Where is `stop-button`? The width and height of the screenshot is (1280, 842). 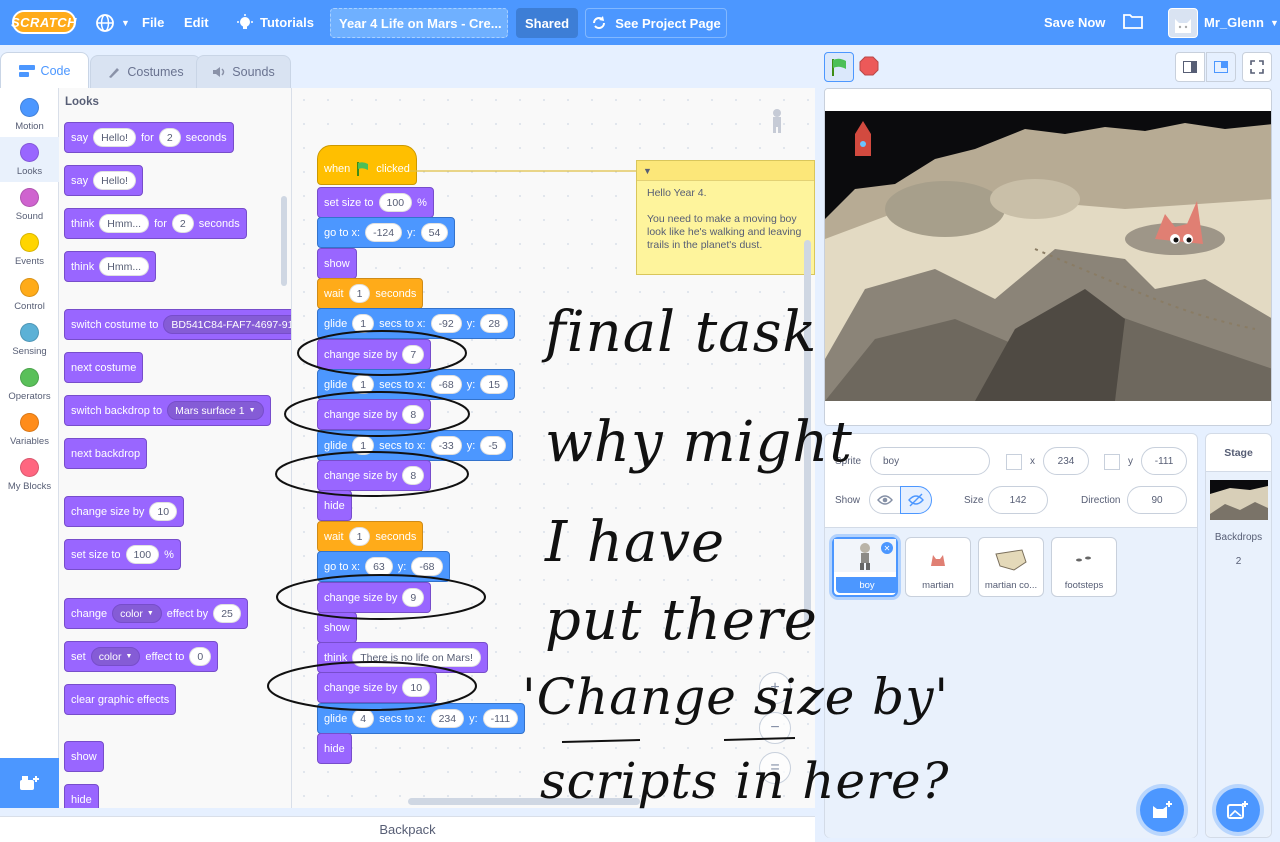 stop-button is located at coordinates (869, 66).